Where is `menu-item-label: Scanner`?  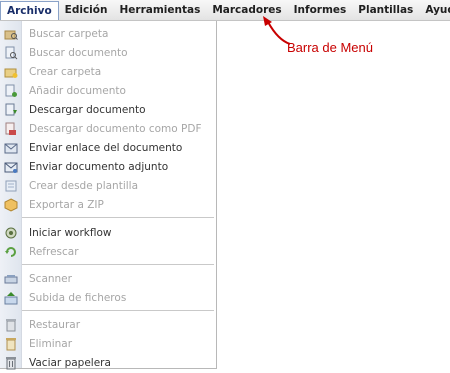 menu-item-label: Scanner is located at coordinates (50, 279).